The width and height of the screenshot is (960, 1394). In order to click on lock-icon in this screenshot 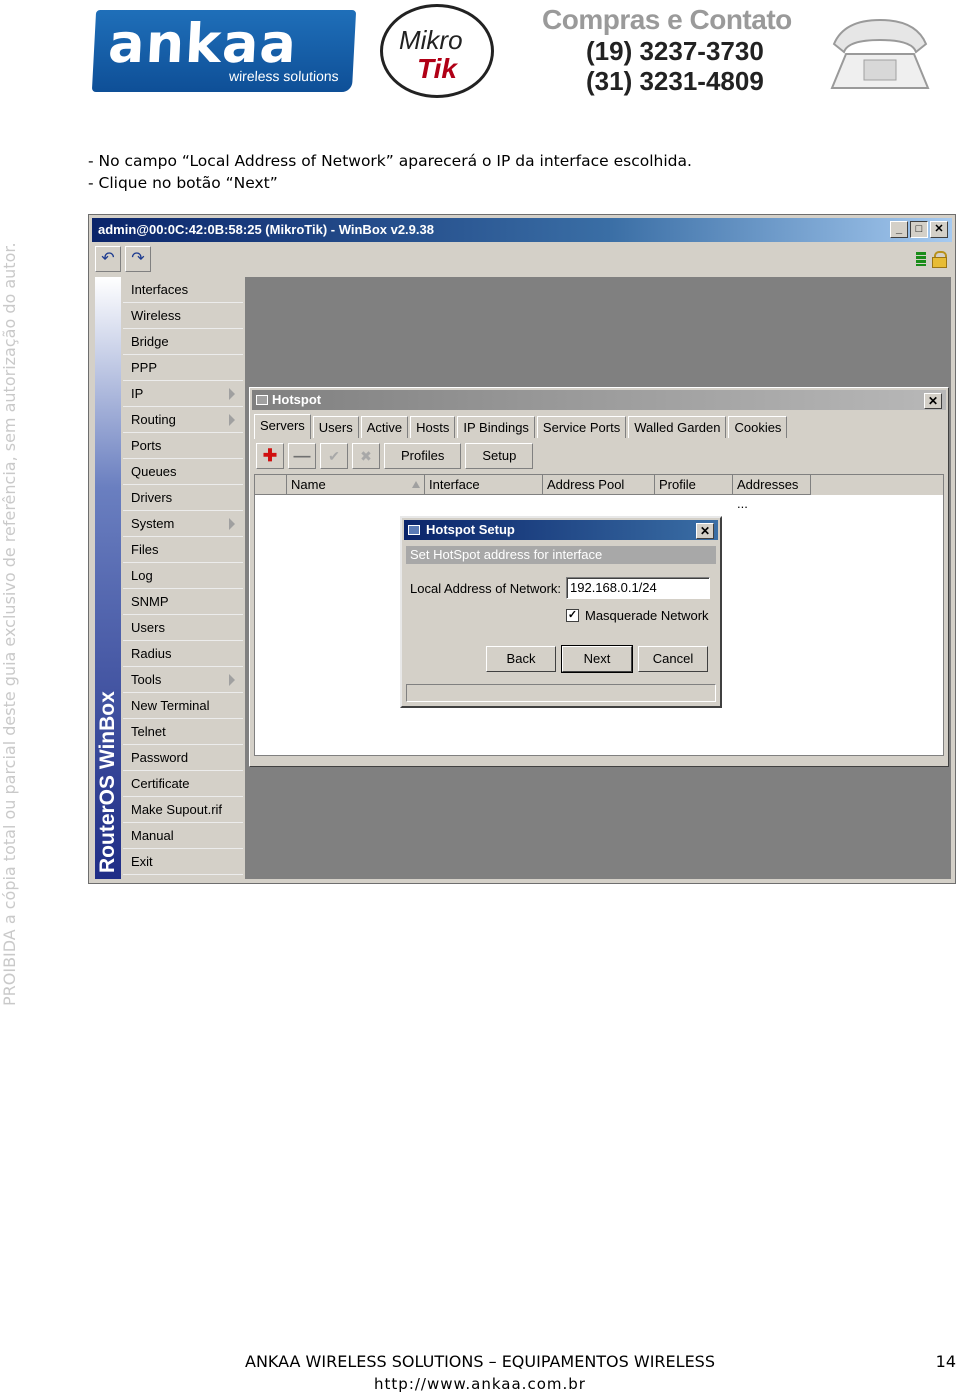, I will do `click(939, 259)`.